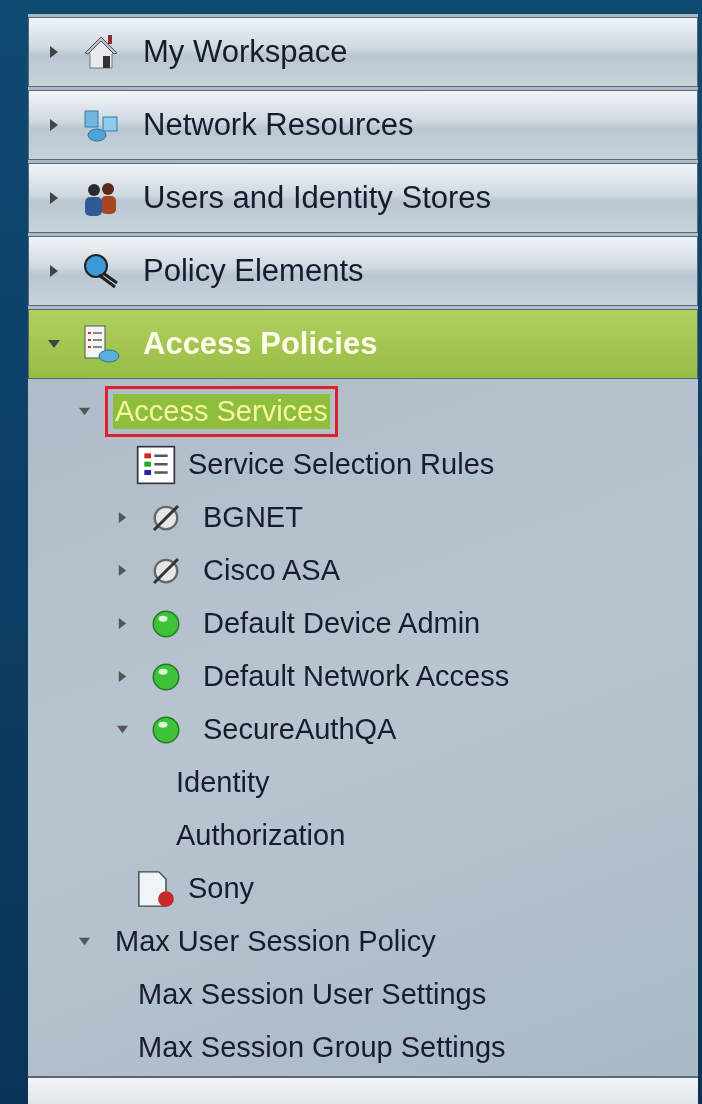 The height and width of the screenshot is (1104, 702). Describe the element at coordinates (275, 941) in the screenshot. I see `tree-item: Max User Session Policy` at that location.